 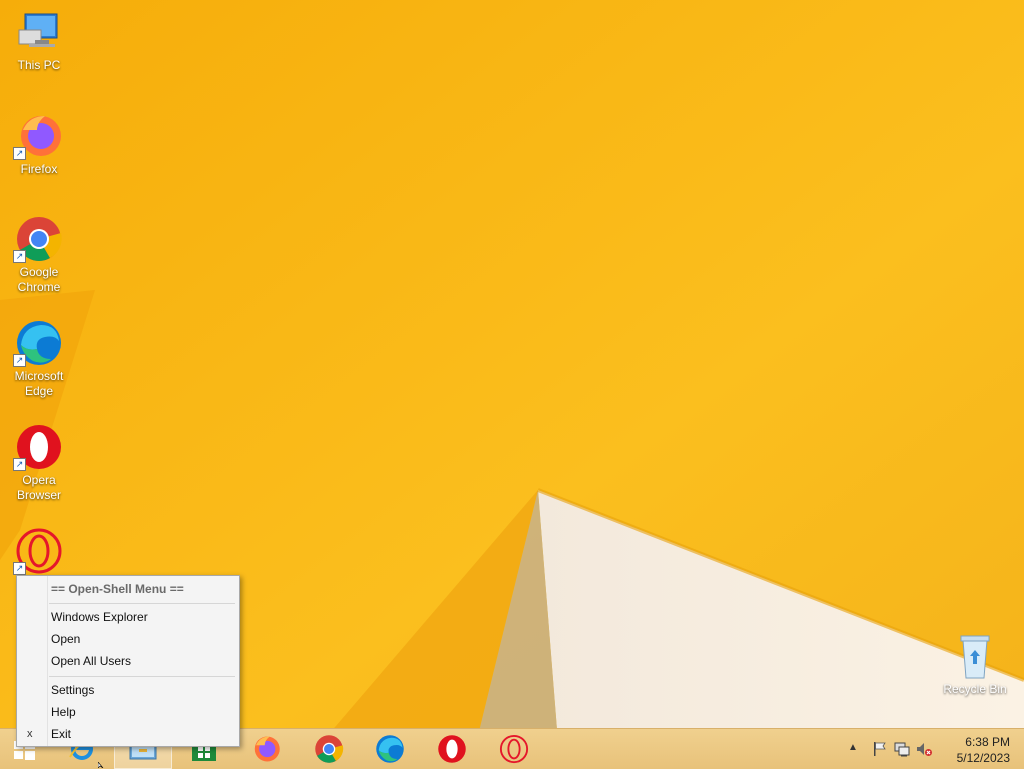 I want to click on clock-date: 5/12/2023, so click(x=983, y=758).